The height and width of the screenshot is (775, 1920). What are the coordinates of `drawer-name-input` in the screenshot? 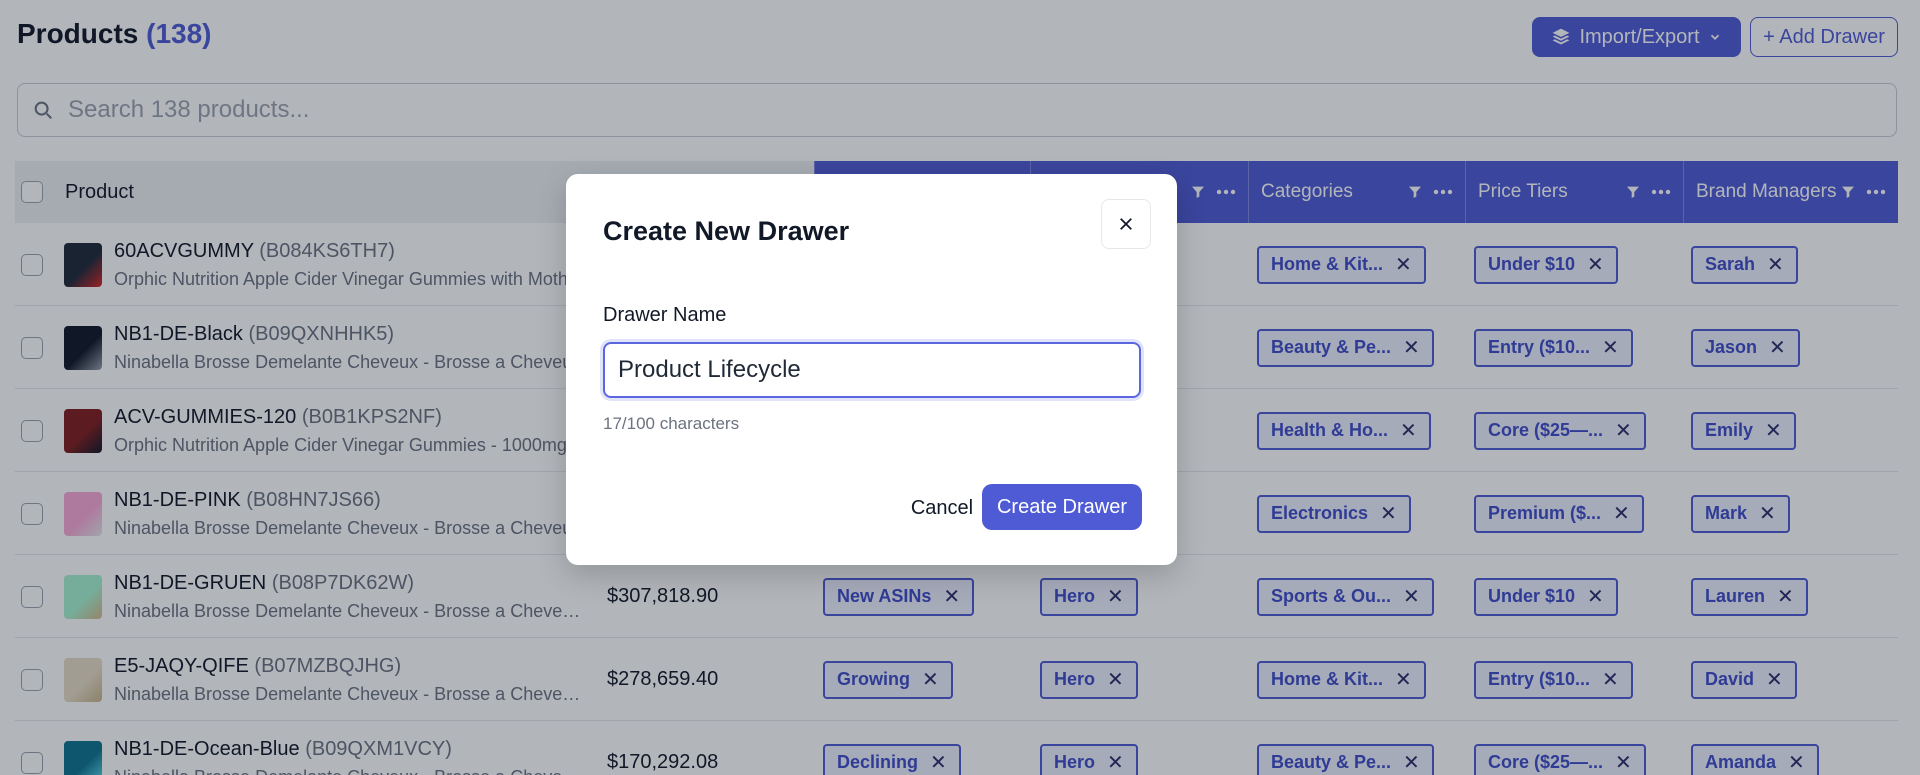 It's located at (872, 370).